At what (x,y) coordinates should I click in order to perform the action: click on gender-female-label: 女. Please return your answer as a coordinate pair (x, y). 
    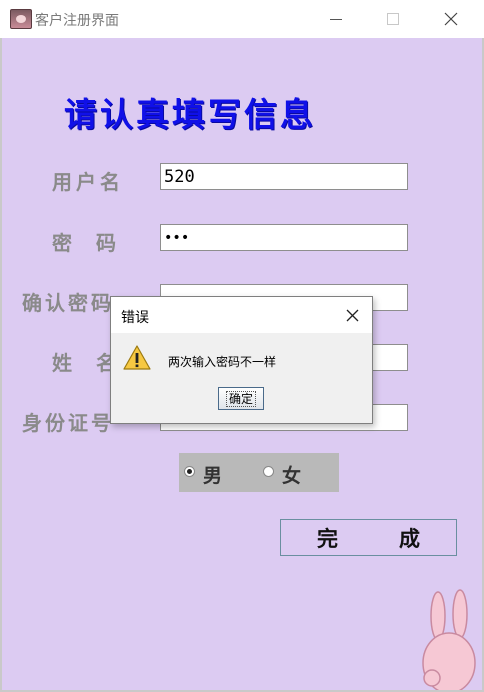
    Looking at the image, I should click on (291, 474).